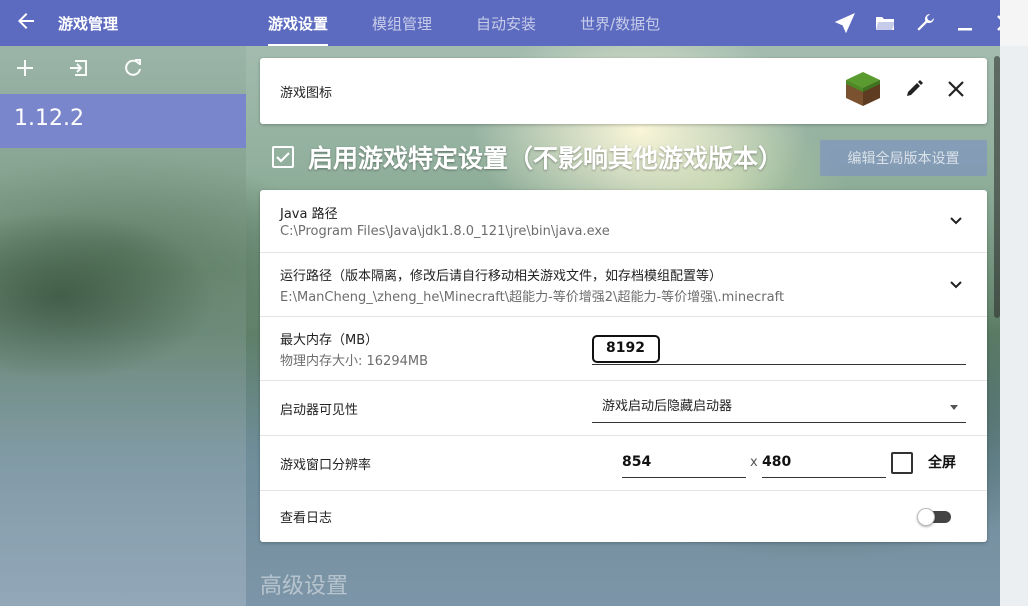  What do you see at coordinates (956, 91) in the screenshot?
I see `close-icon` at bounding box center [956, 91].